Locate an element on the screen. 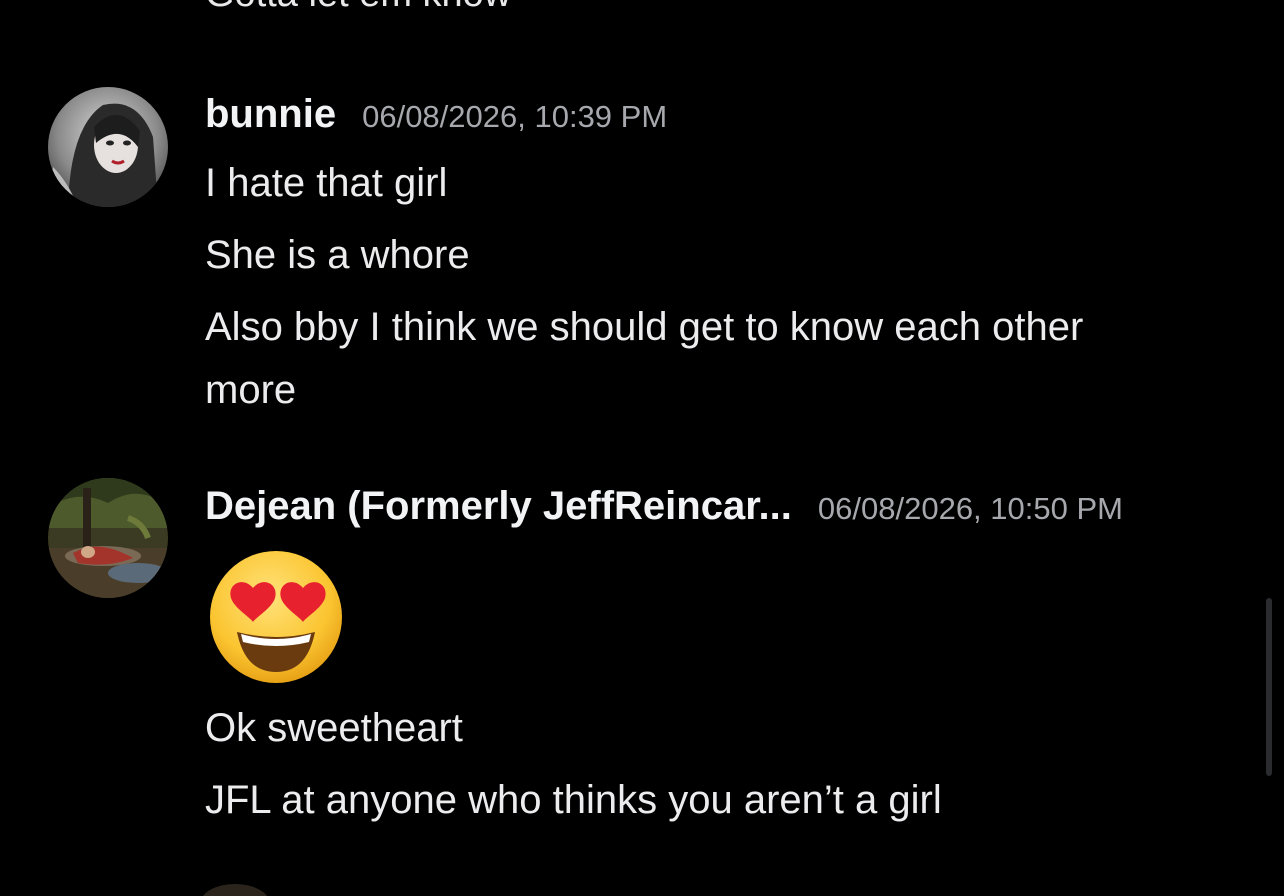 This screenshot has height=896, width=1284. message-line: I hate that girl is located at coordinates (326, 183).